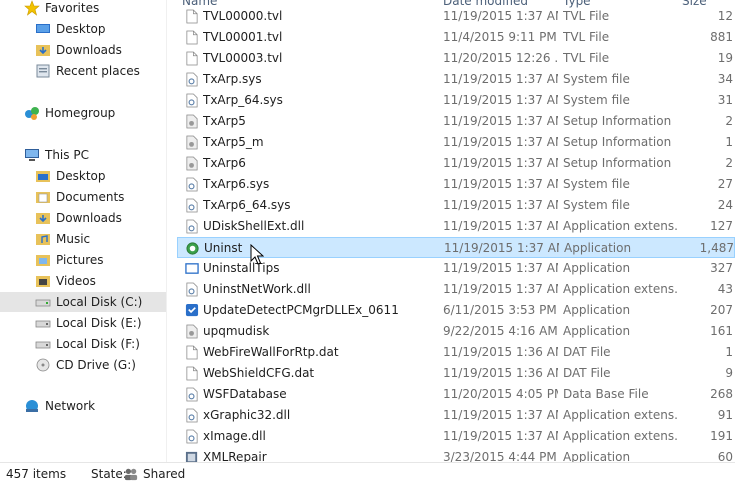 Image resolution: width=735 pixels, height=486 pixels. I want to click on file-name: TxArp_64.sys, so click(243, 100).